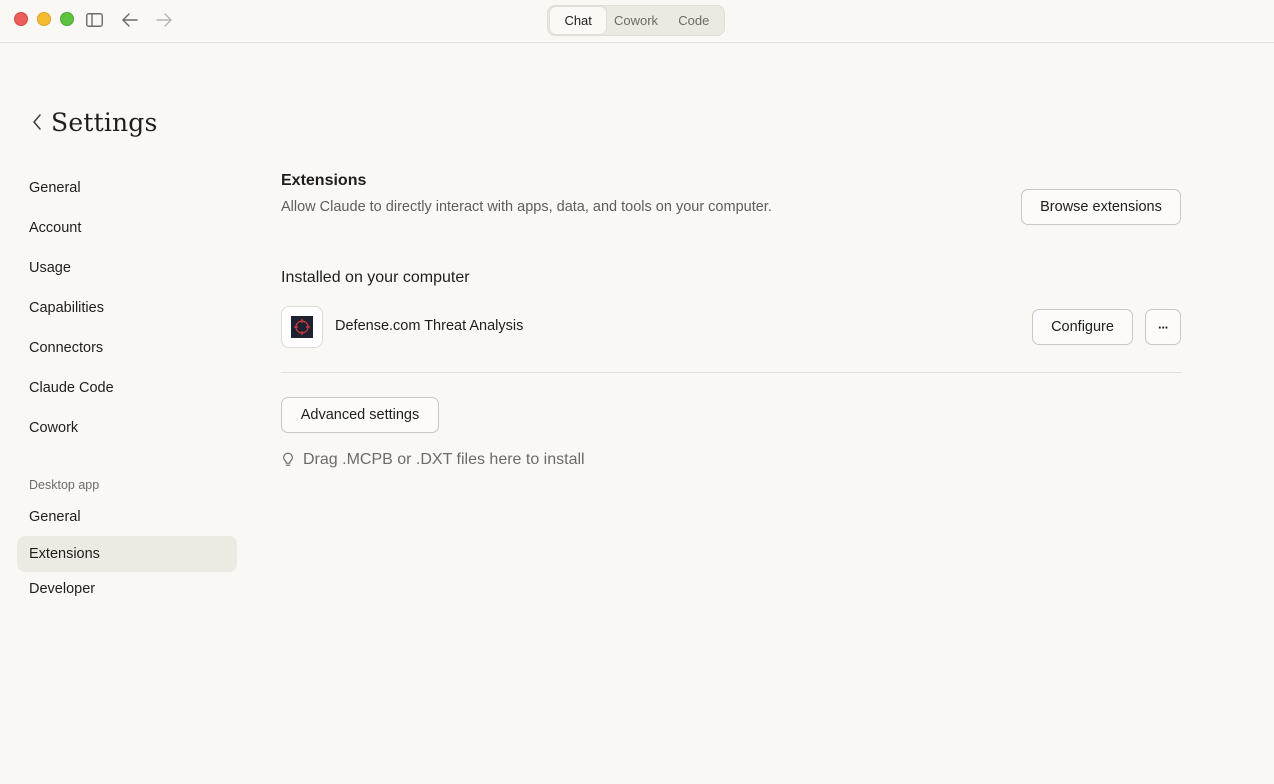  Describe the element at coordinates (127, 589) in the screenshot. I see `sidebar-item-developer: Developer` at that location.